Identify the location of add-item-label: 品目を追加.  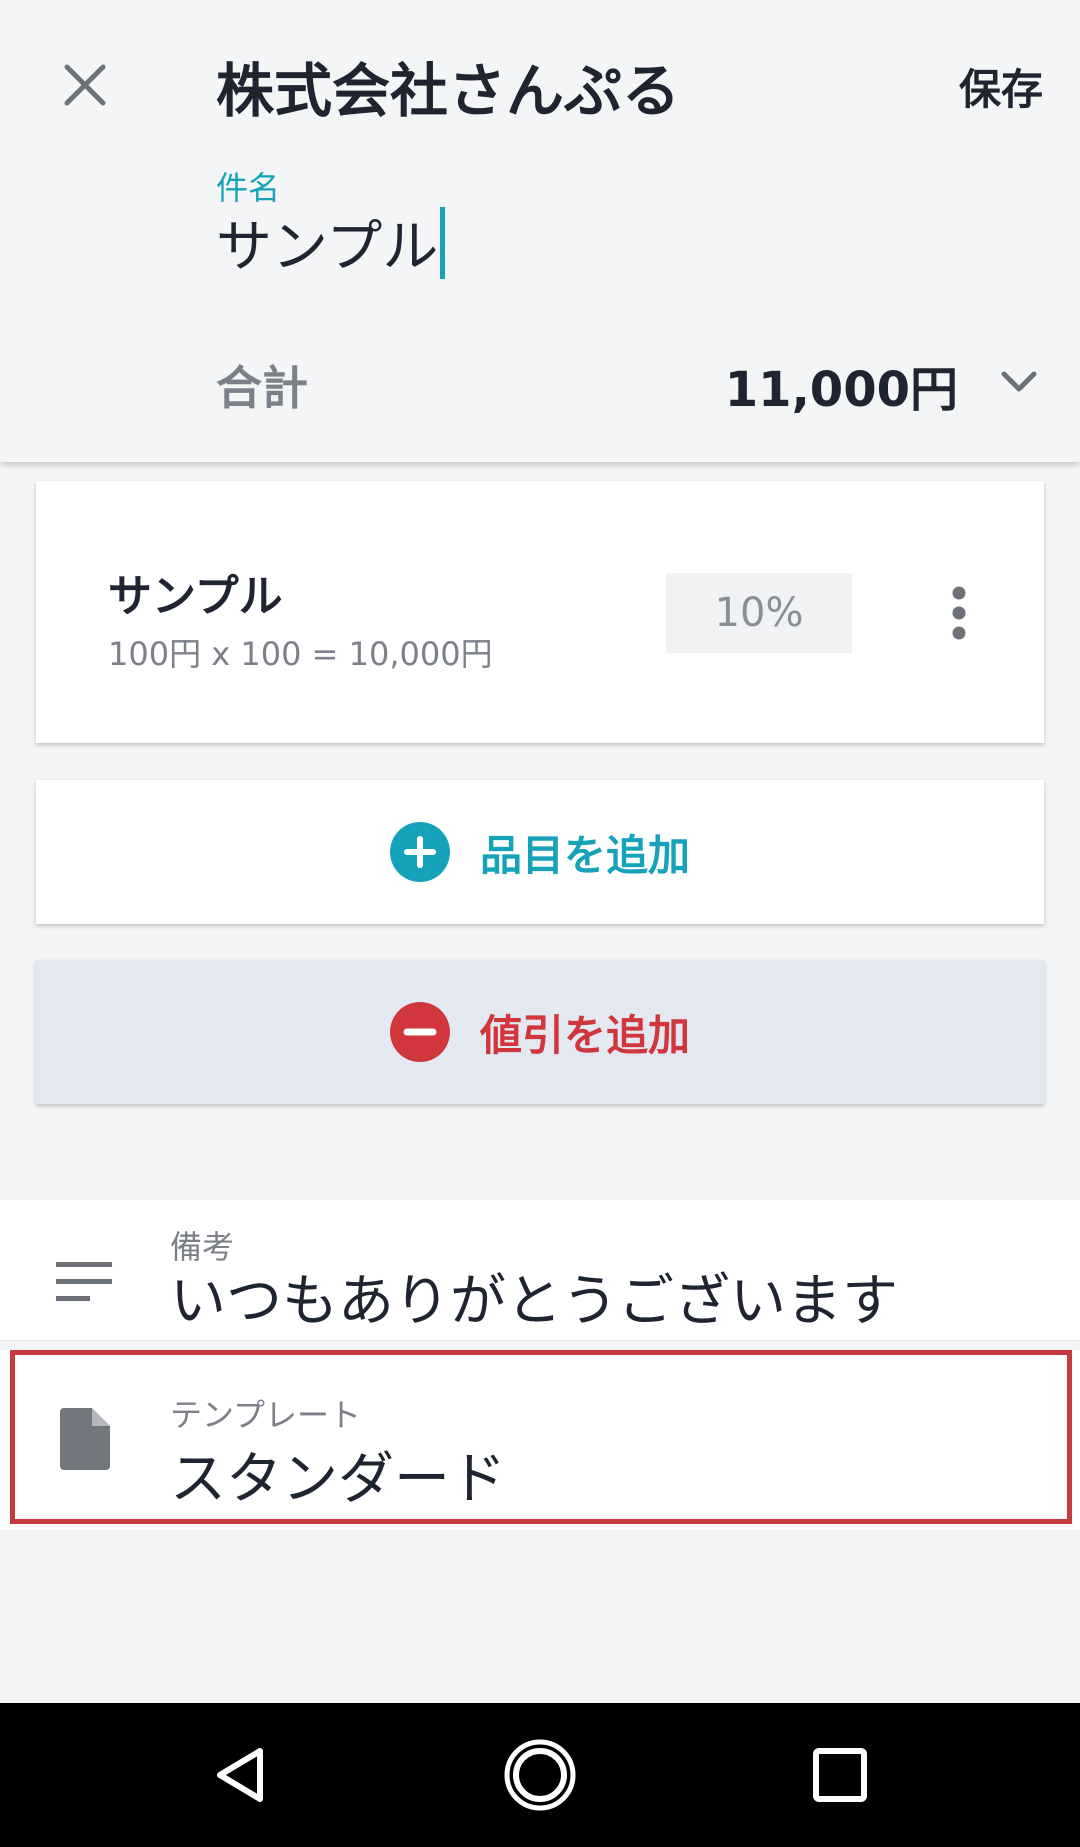
(584, 855).